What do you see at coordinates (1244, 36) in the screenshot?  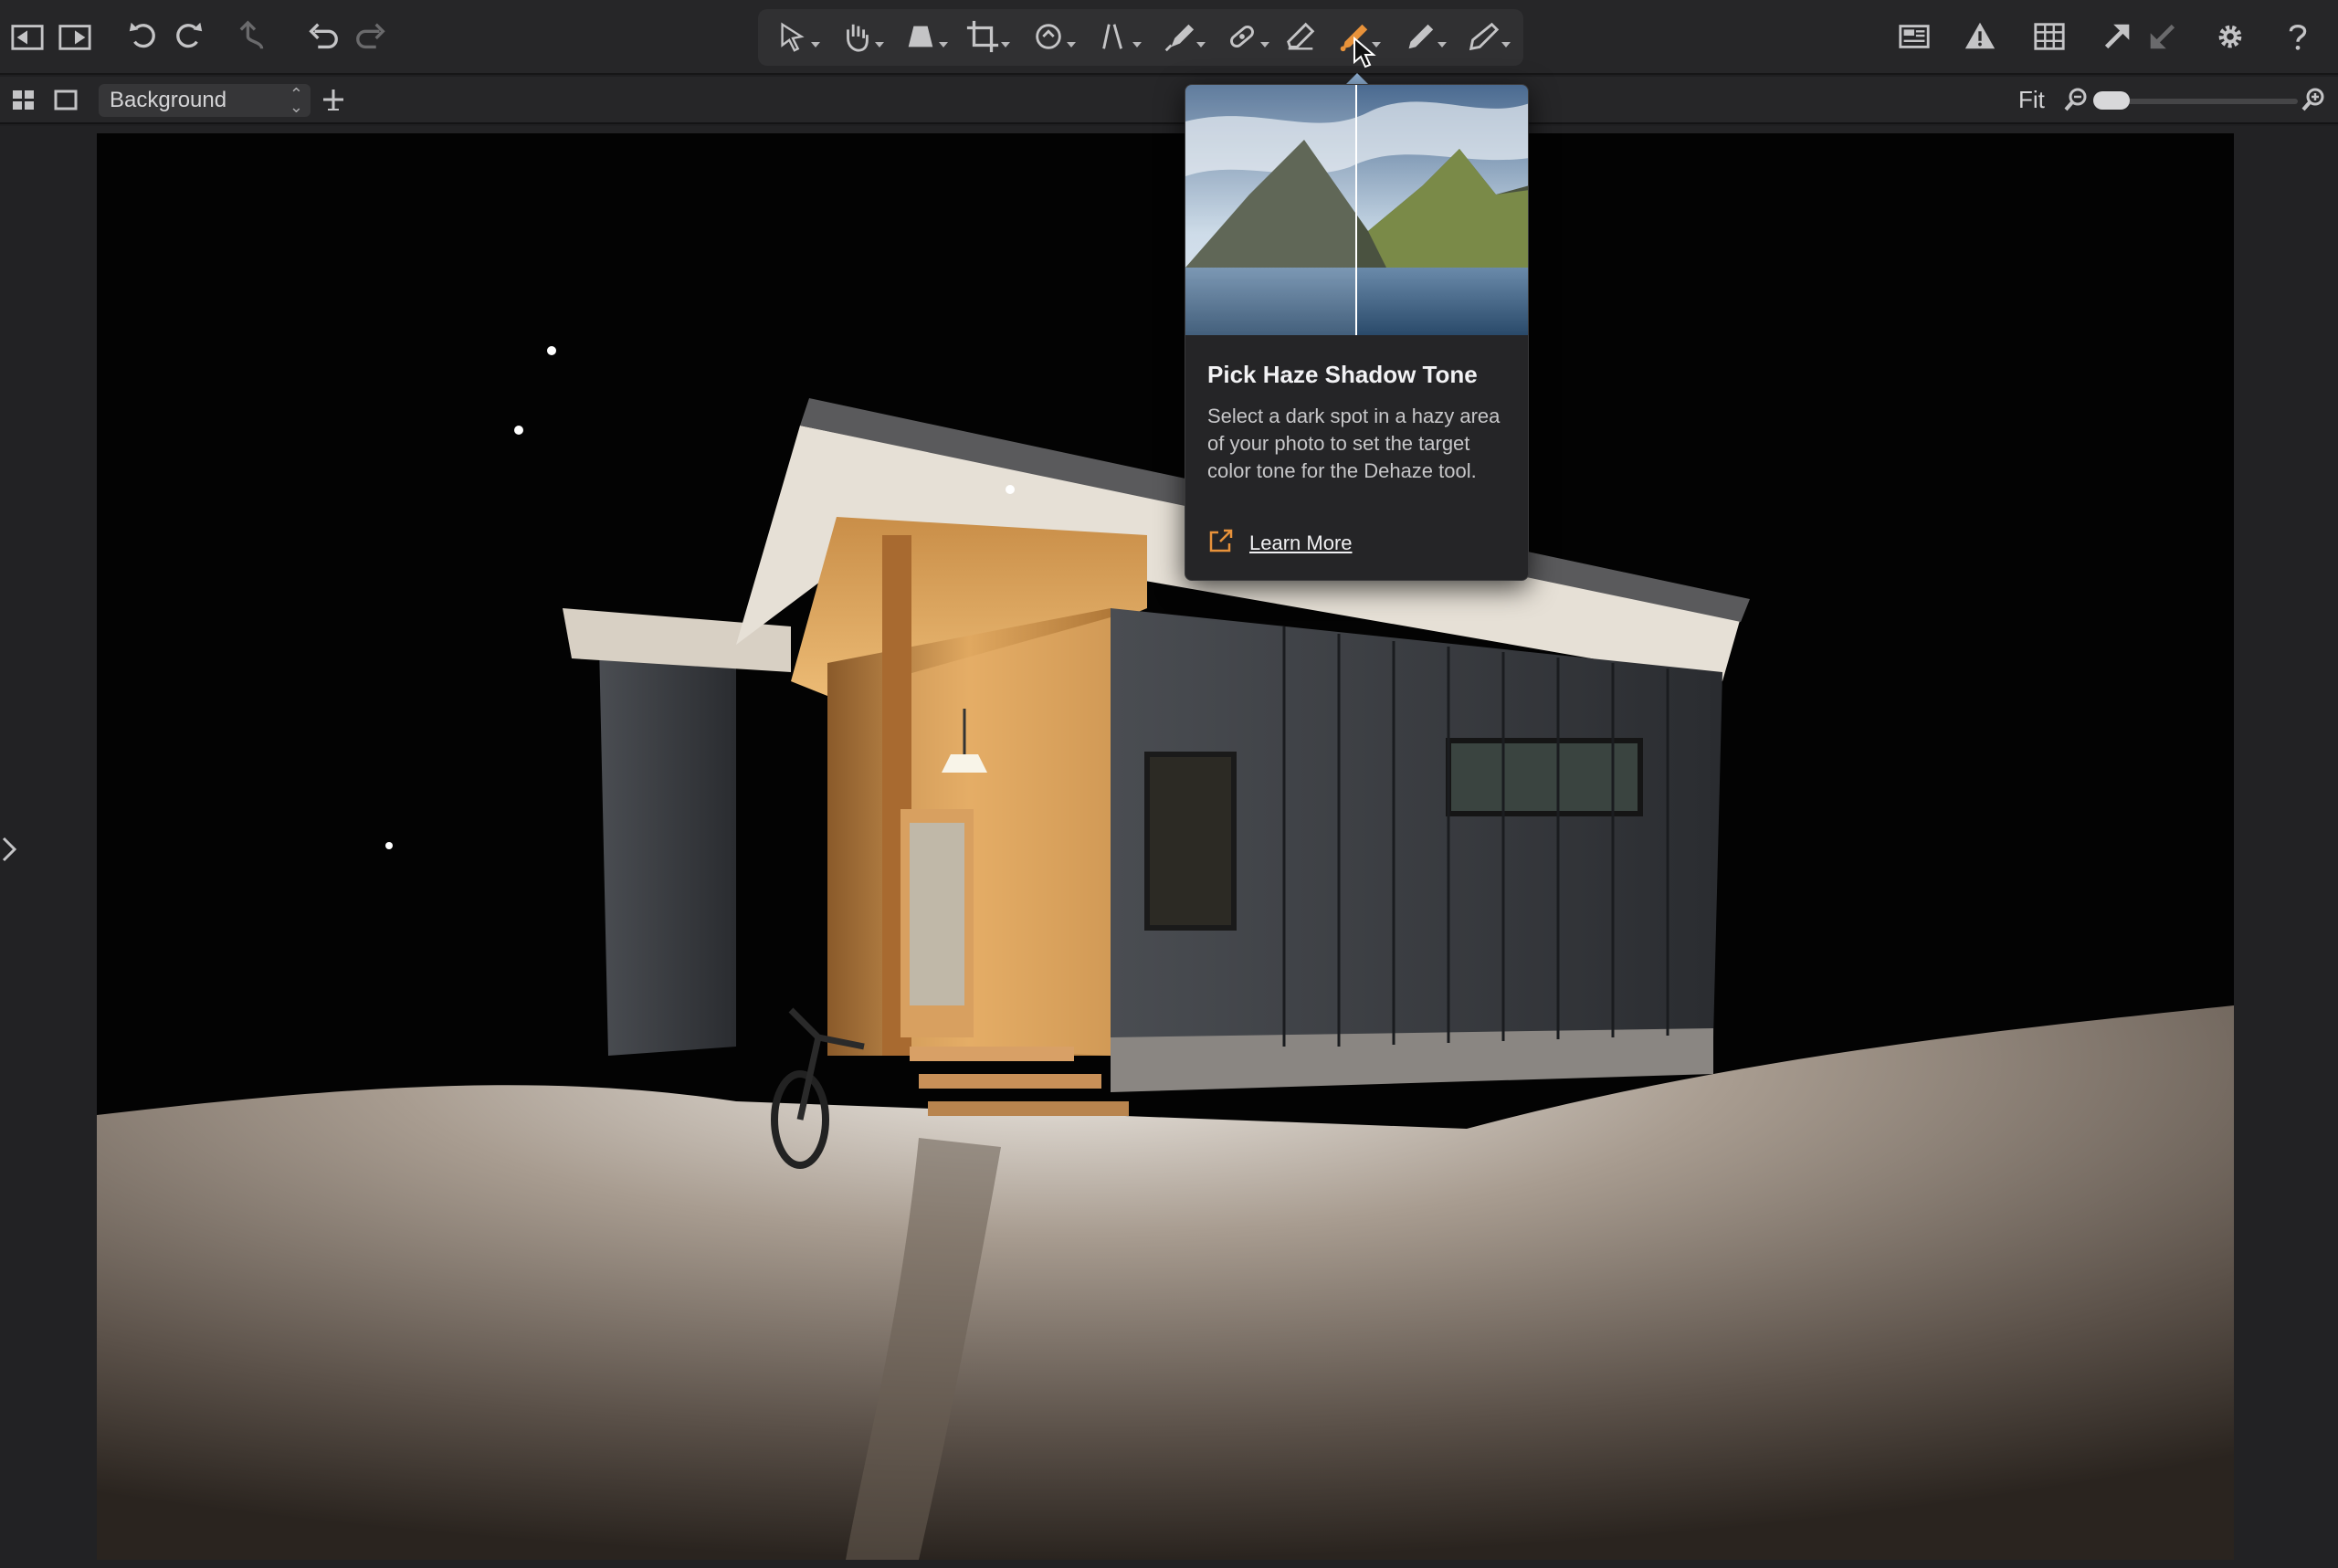 I see `heal-tool-icon` at bounding box center [1244, 36].